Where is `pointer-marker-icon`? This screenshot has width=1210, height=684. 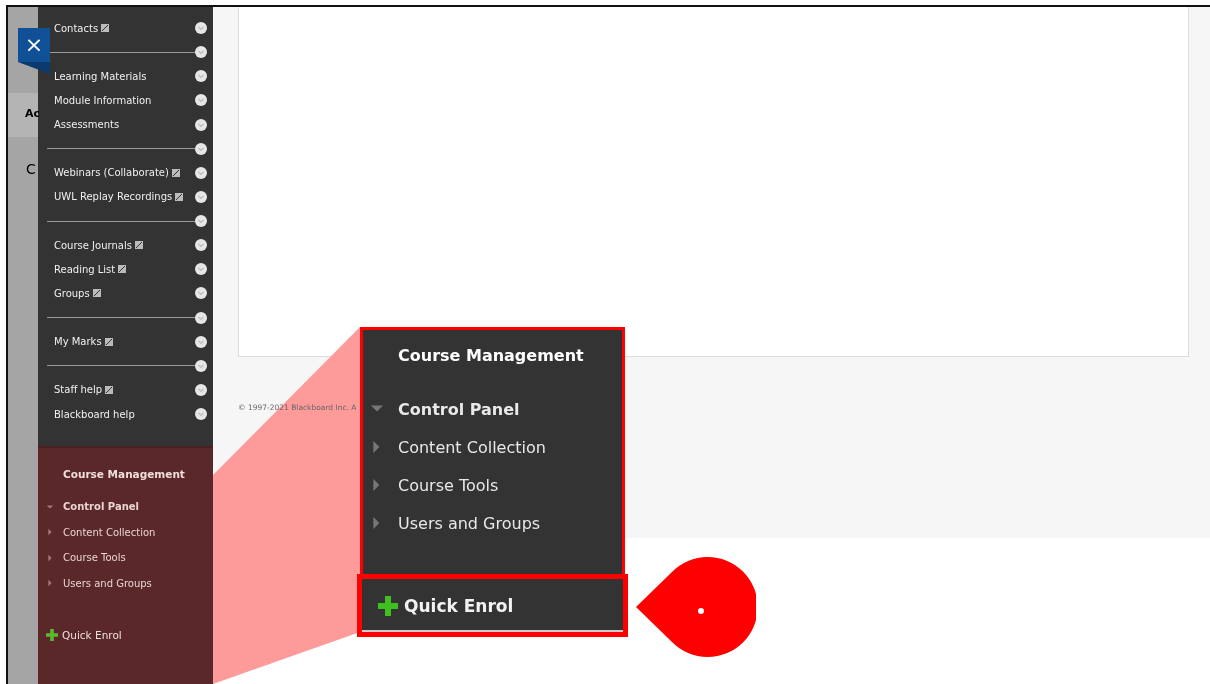
pointer-marker-icon is located at coordinates (696, 607).